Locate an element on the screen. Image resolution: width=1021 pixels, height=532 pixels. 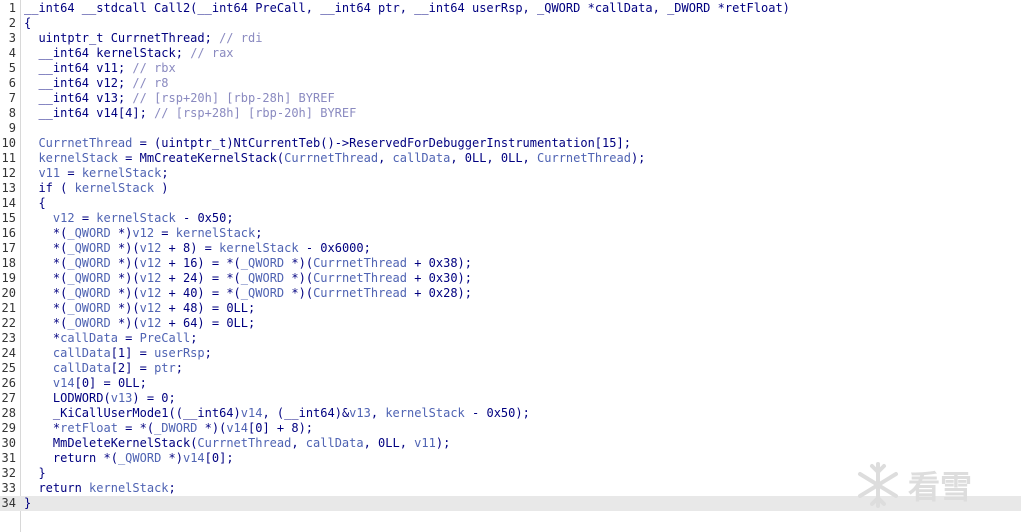
code-line: 25 callData[2] = ptr; is located at coordinates (510, 368).